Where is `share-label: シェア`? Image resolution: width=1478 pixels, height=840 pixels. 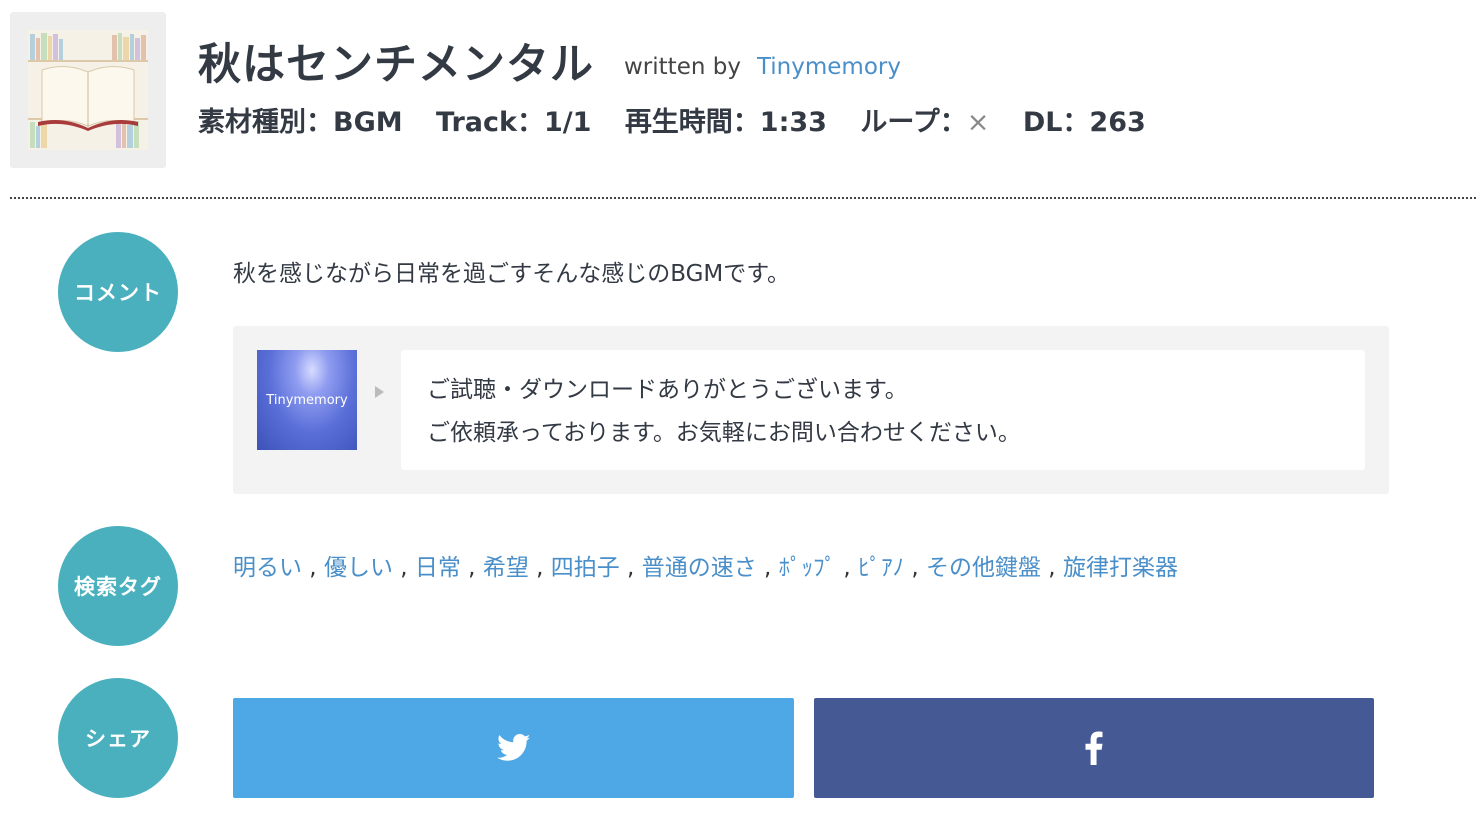 share-label: シェア is located at coordinates (118, 738).